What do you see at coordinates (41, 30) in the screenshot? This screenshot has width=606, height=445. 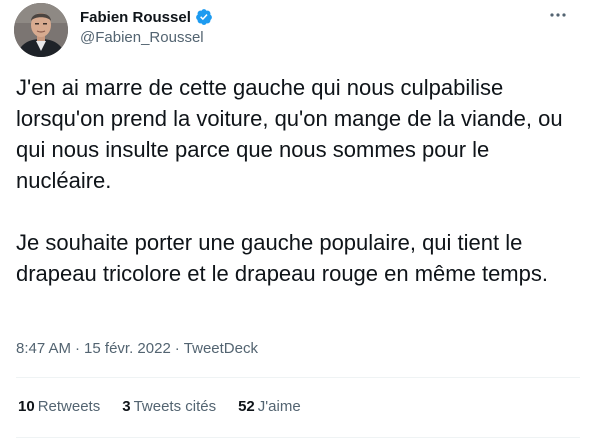 I see `avatar` at bounding box center [41, 30].